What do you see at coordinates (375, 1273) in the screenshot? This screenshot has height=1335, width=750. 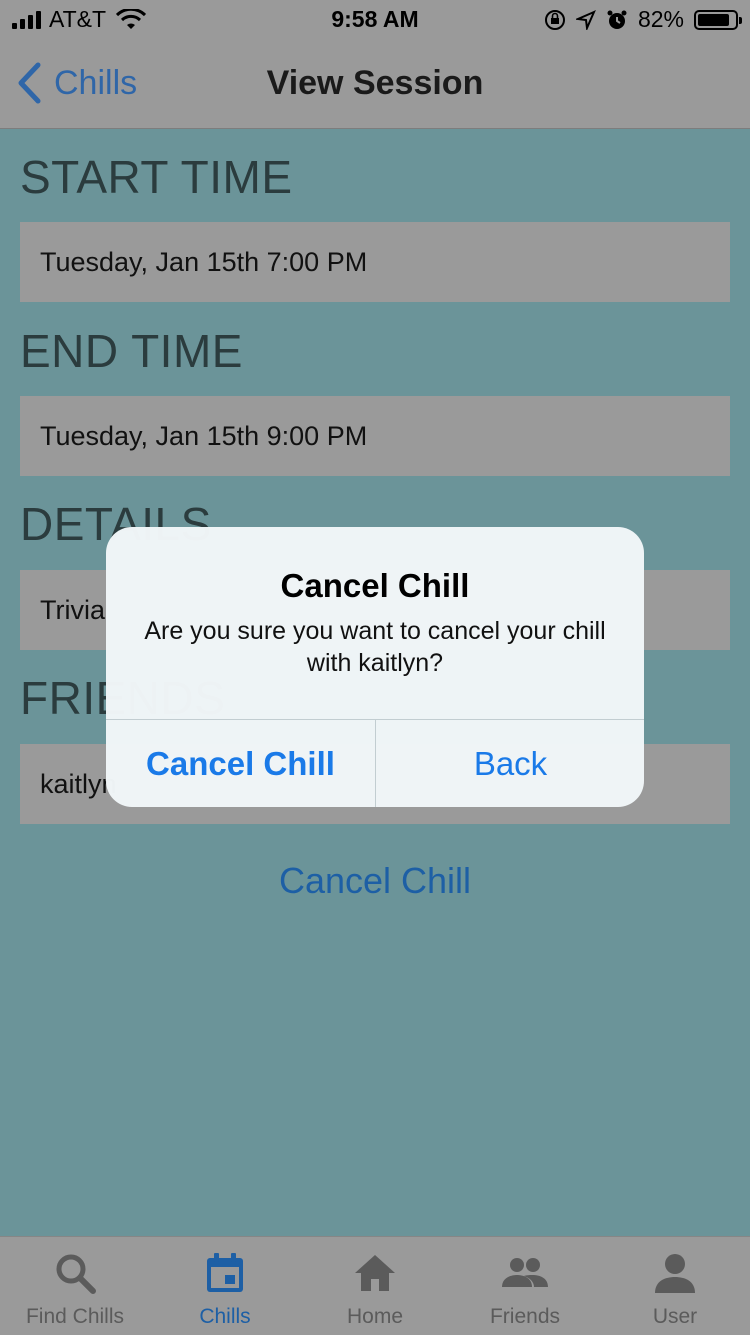 I see `home-icon` at bounding box center [375, 1273].